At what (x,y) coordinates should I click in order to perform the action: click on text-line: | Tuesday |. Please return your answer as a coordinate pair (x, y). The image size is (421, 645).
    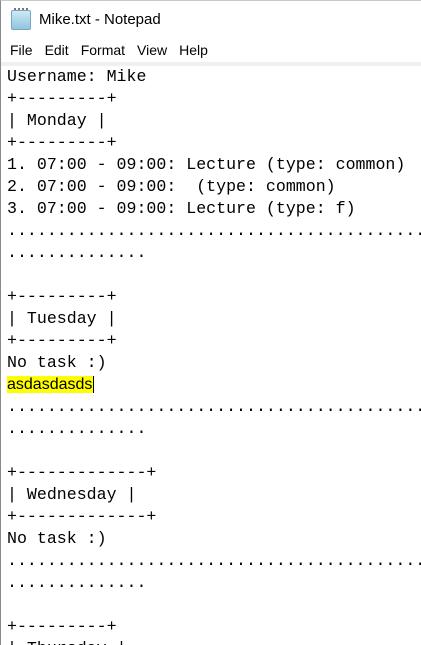
    Looking at the image, I should click on (62, 318).